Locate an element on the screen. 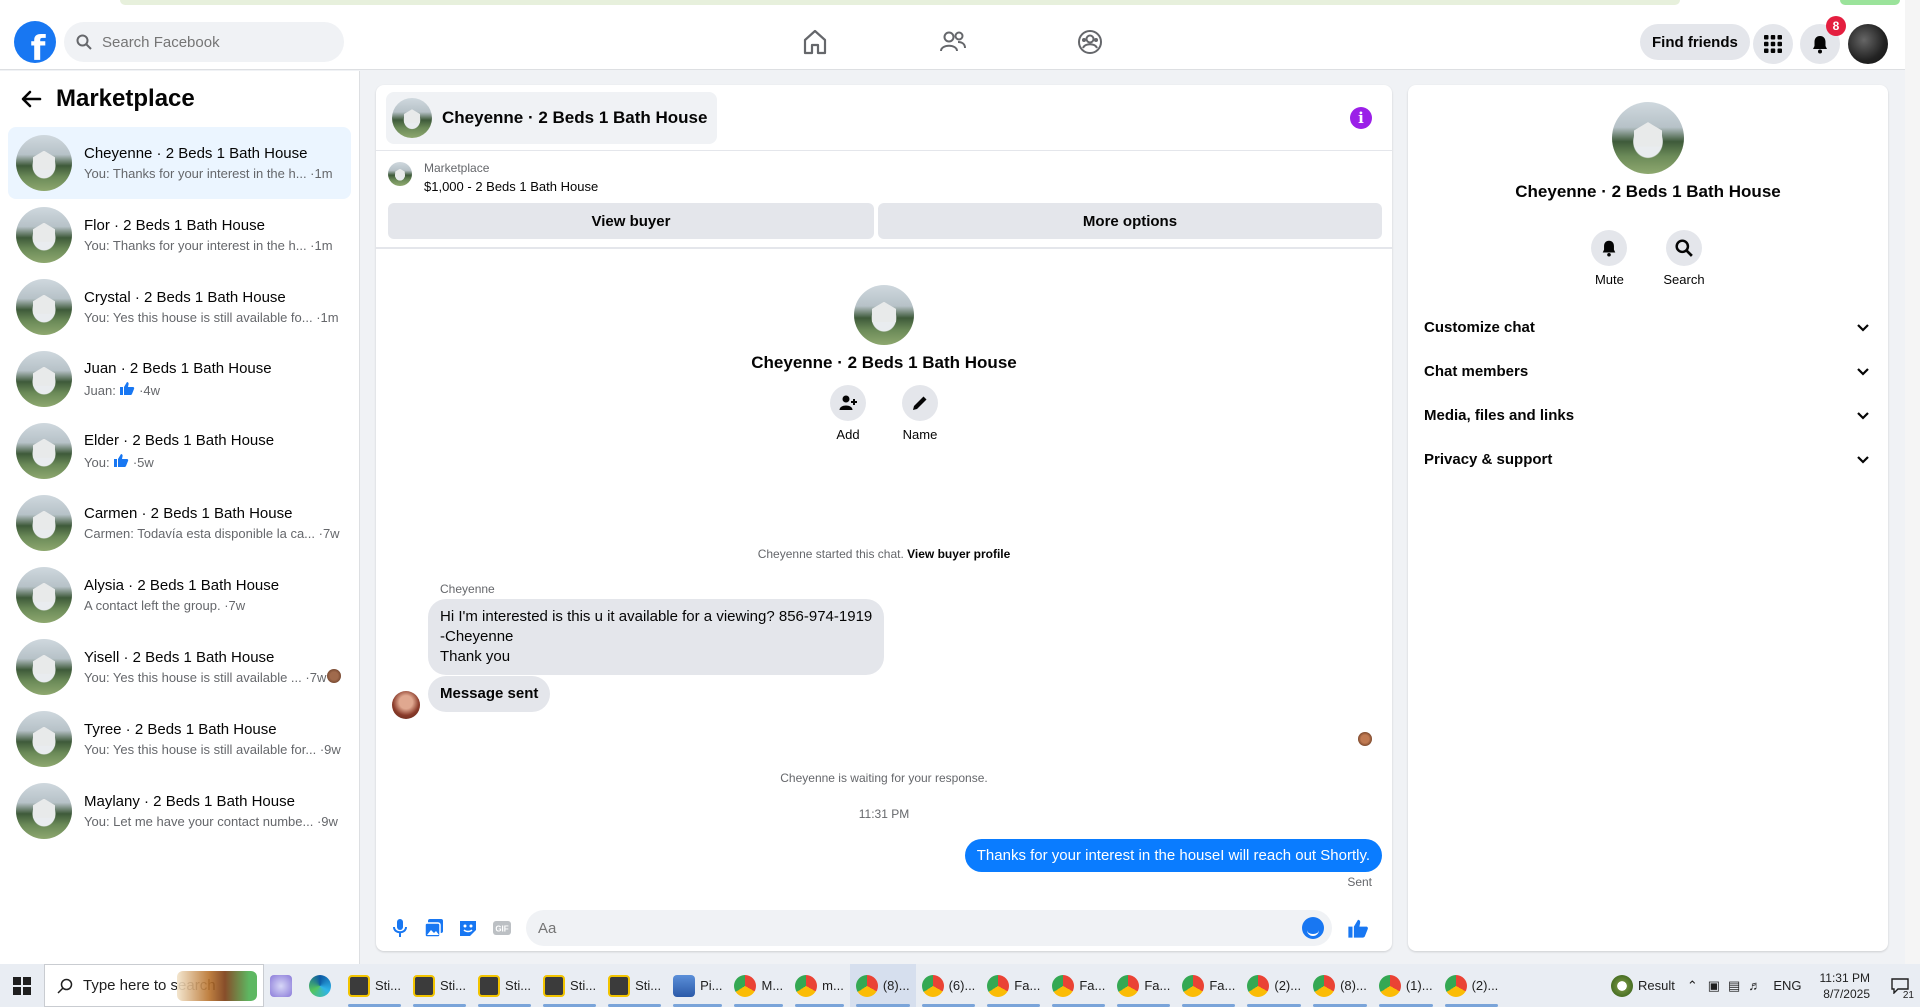 The image size is (1920, 1007). chat-intro: Cheyenne · 2 Beds 1 Bath House Add Name is located at coordinates (884, 363).